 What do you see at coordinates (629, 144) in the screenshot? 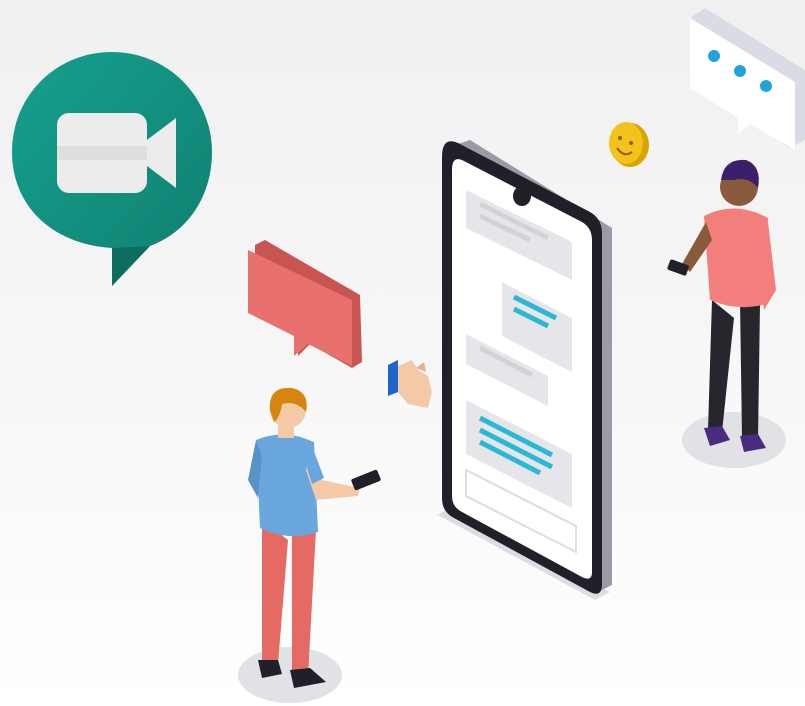
I see `smiley-emoji-icon` at bounding box center [629, 144].